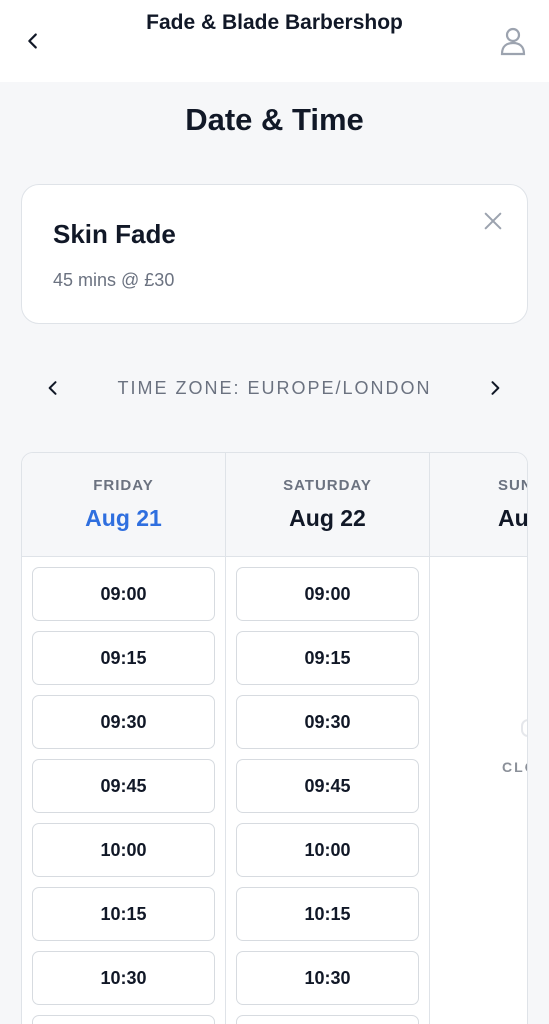 The image size is (549, 1024). What do you see at coordinates (114, 234) in the screenshot?
I see `service-name: Skin Fade` at bounding box center [114, 234].